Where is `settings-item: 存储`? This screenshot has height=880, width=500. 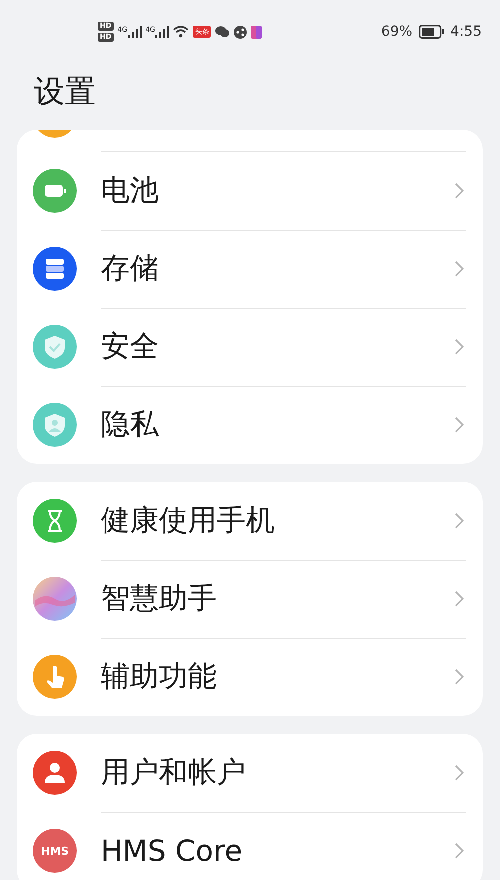
settings-item: 存储 is located at coordinates (250, 269).